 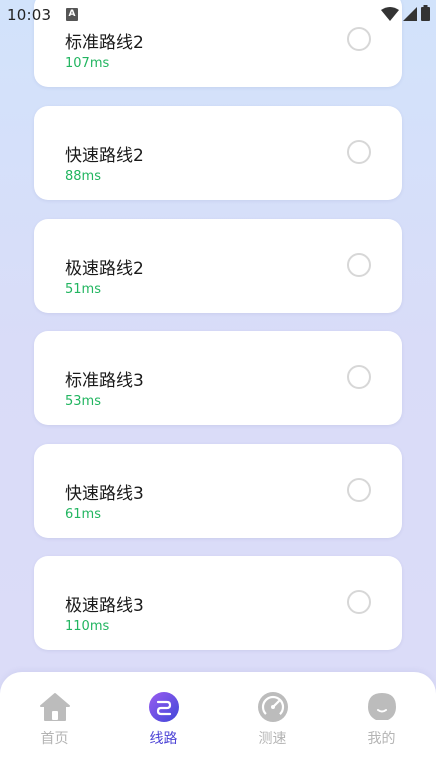 What do you see at coordinates (104, 606) in the screenshot?
I see `route-name: 极速路线3` at bounding box center [104, 606].